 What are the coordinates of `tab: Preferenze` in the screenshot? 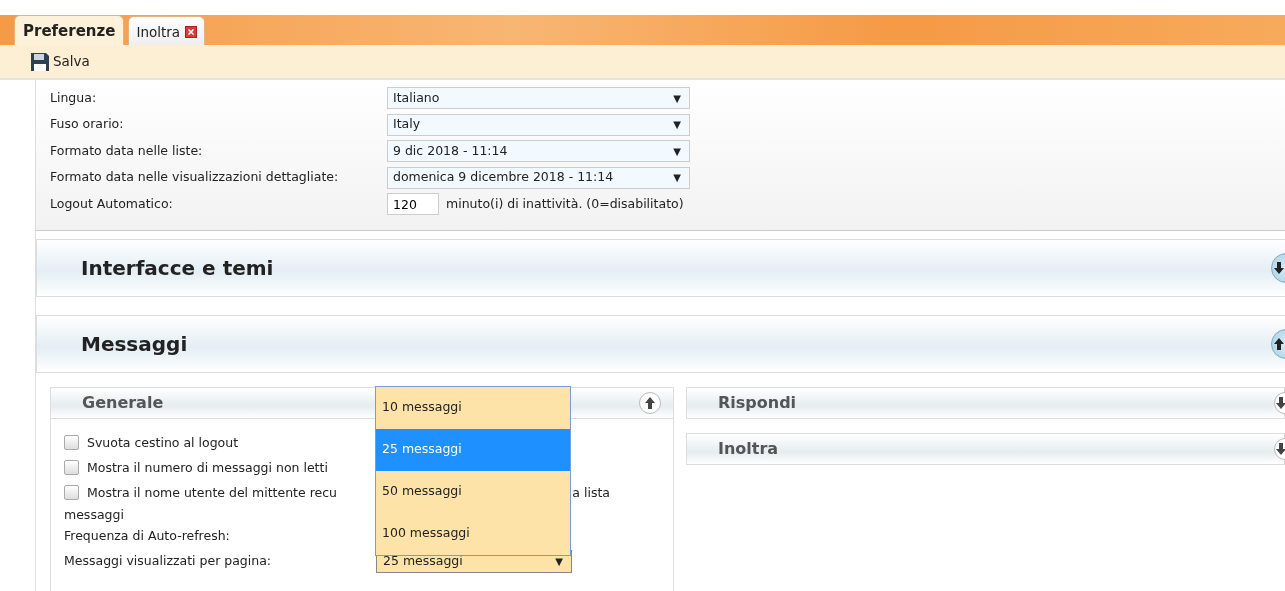 It's located at (69, 29).